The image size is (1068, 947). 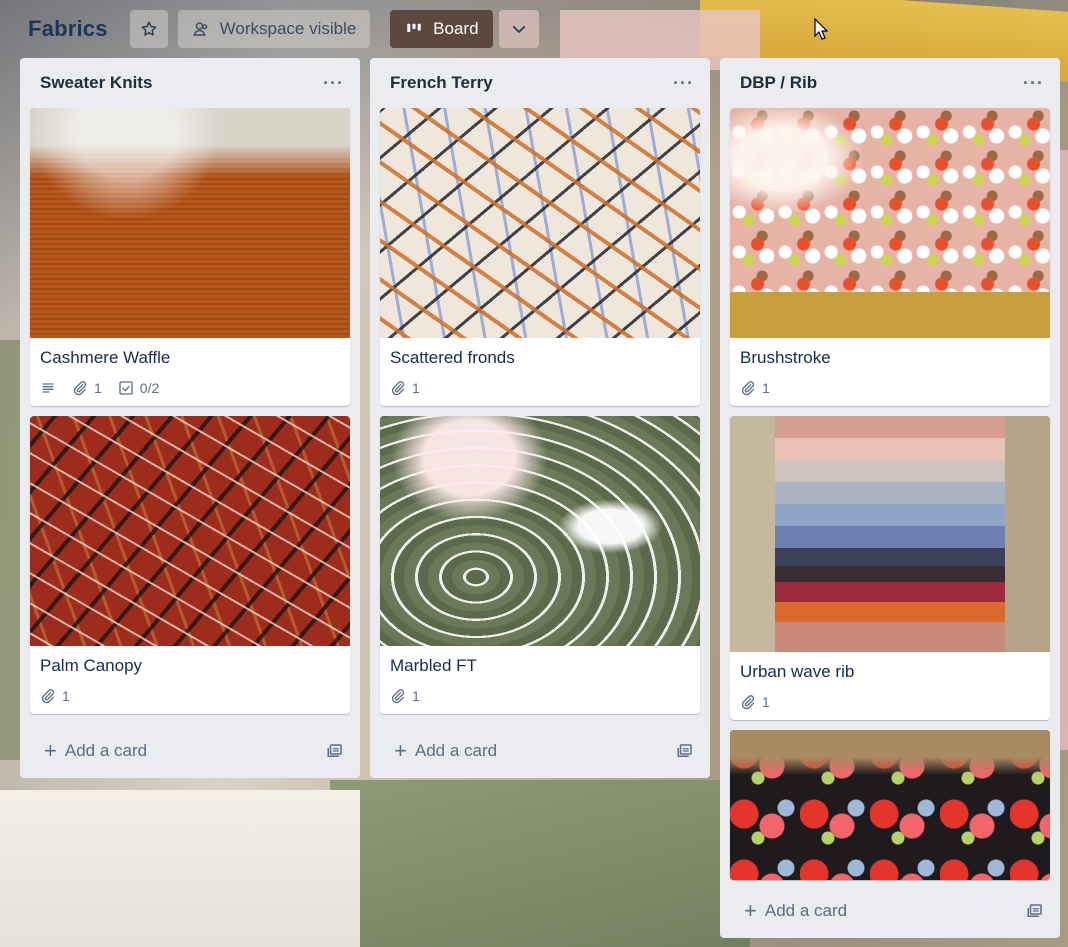 I want to click on card-title: Cashmere Waffle, so click(x=105, y=357).